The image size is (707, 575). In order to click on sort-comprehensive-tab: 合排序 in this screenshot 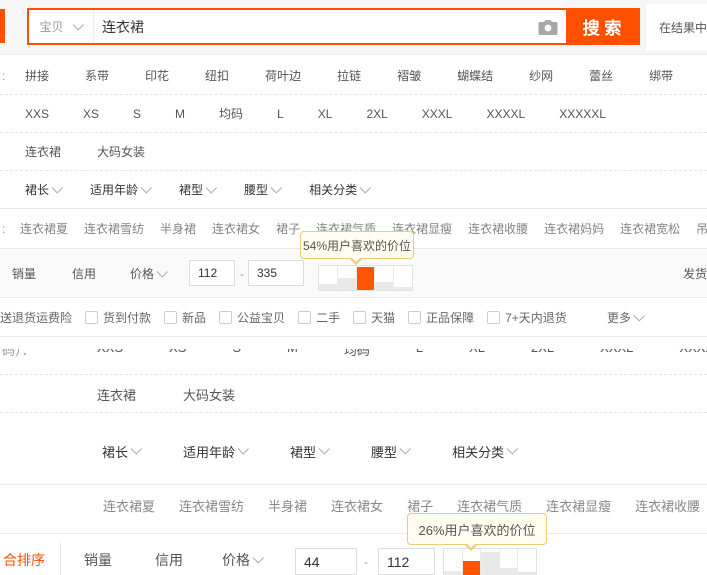, I will do `click(24, 559)`.